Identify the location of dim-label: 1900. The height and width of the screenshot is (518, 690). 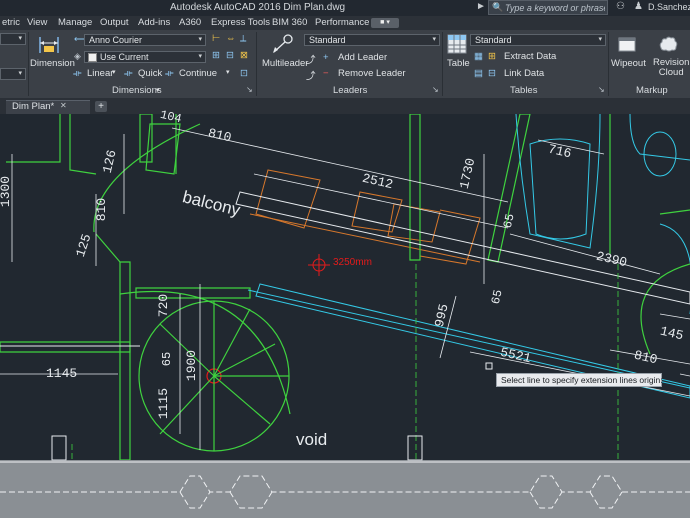
(192, 365).